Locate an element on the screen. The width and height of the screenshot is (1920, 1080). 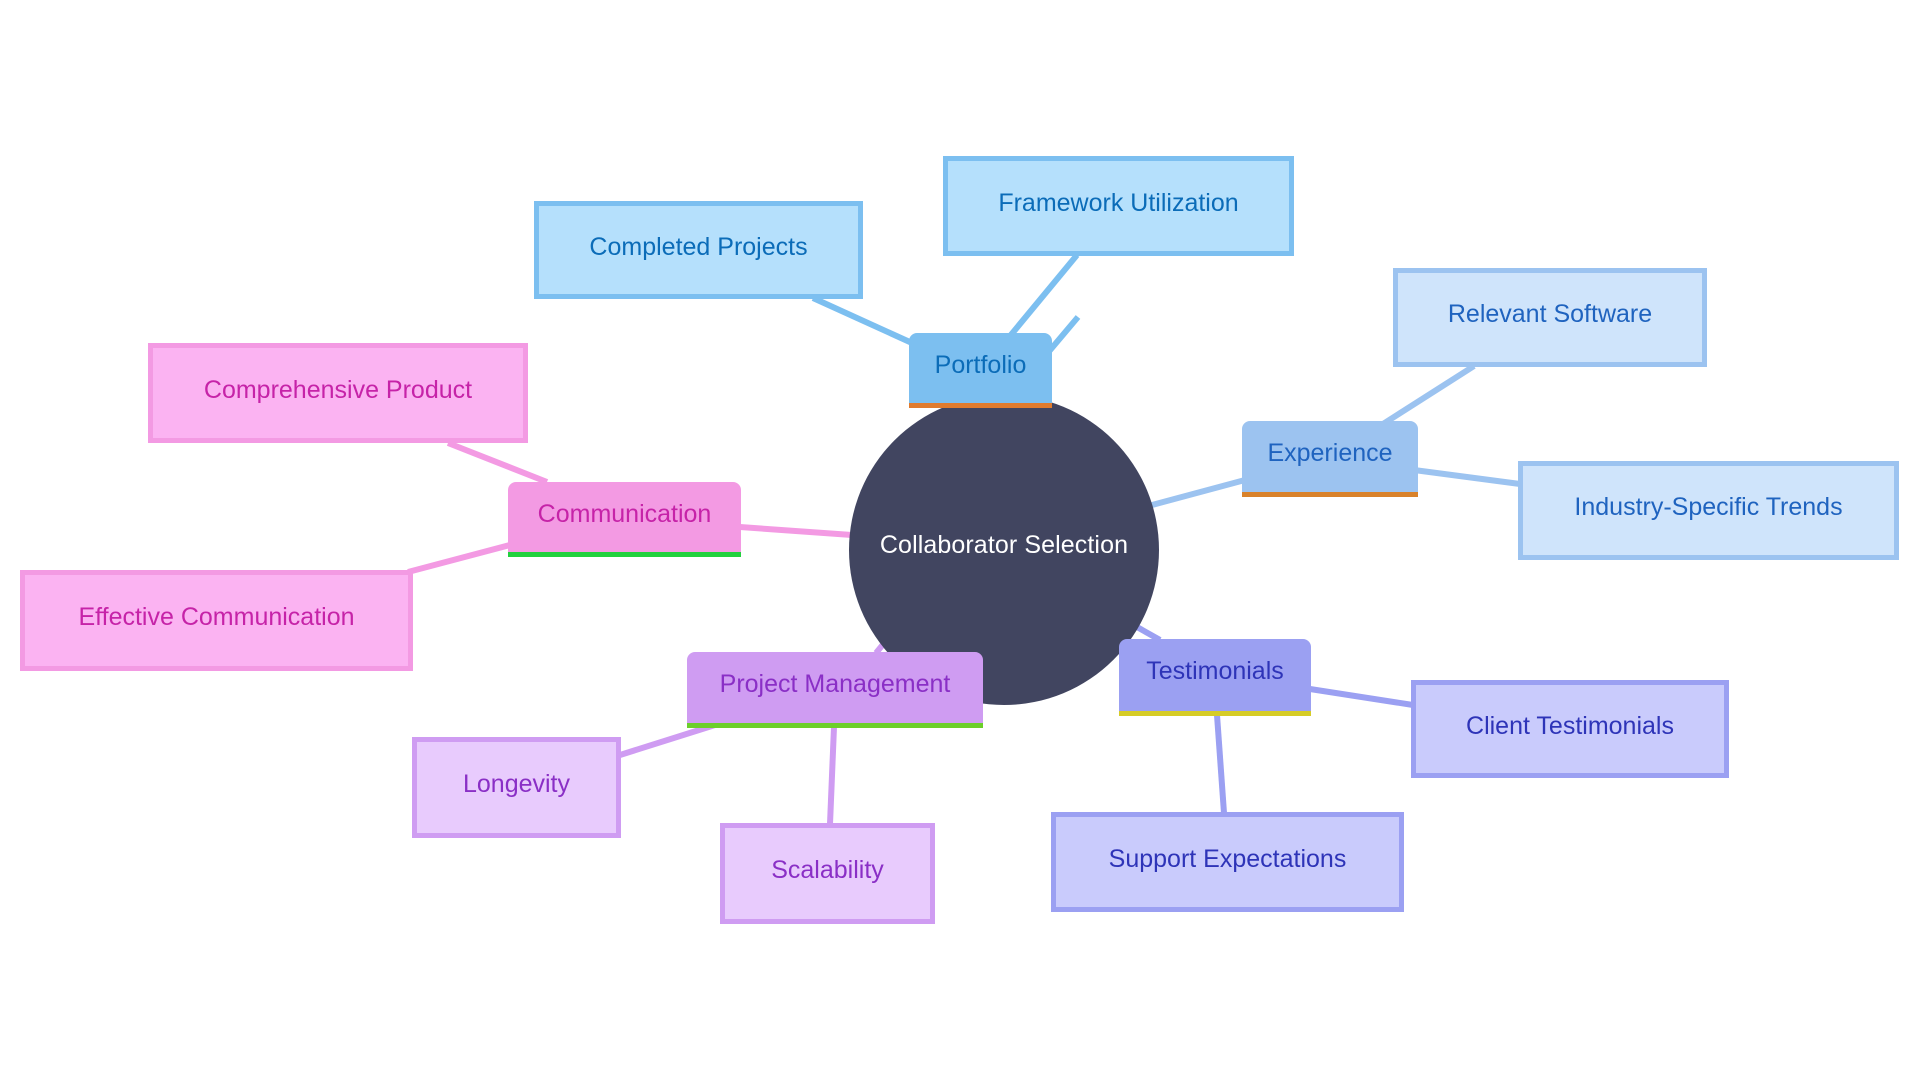
leaf-node-label: Framework Utilization is located at coordinates (1118, 202).